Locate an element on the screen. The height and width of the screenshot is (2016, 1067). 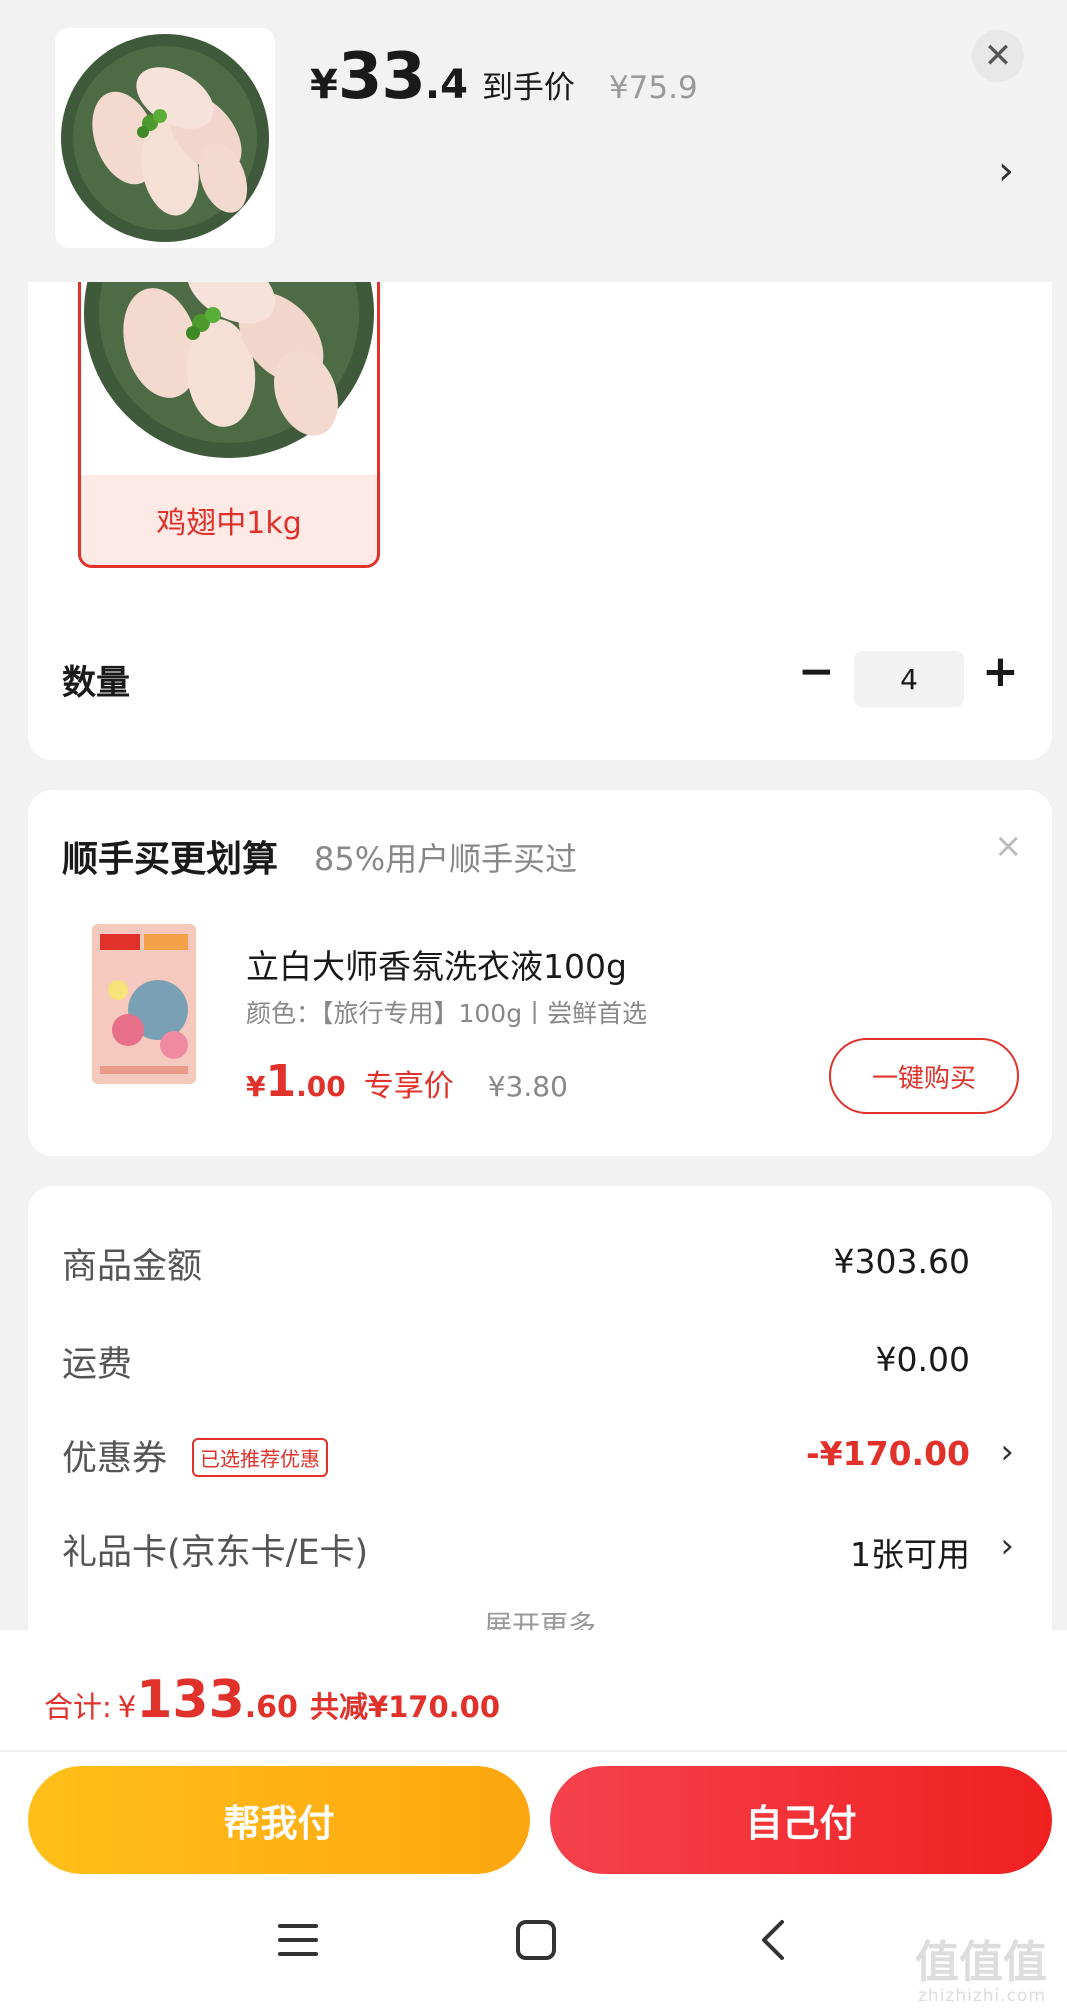
header-price: ¥ 33 .4 到手价 ¥75.9 is located at coordinates (504, 77).